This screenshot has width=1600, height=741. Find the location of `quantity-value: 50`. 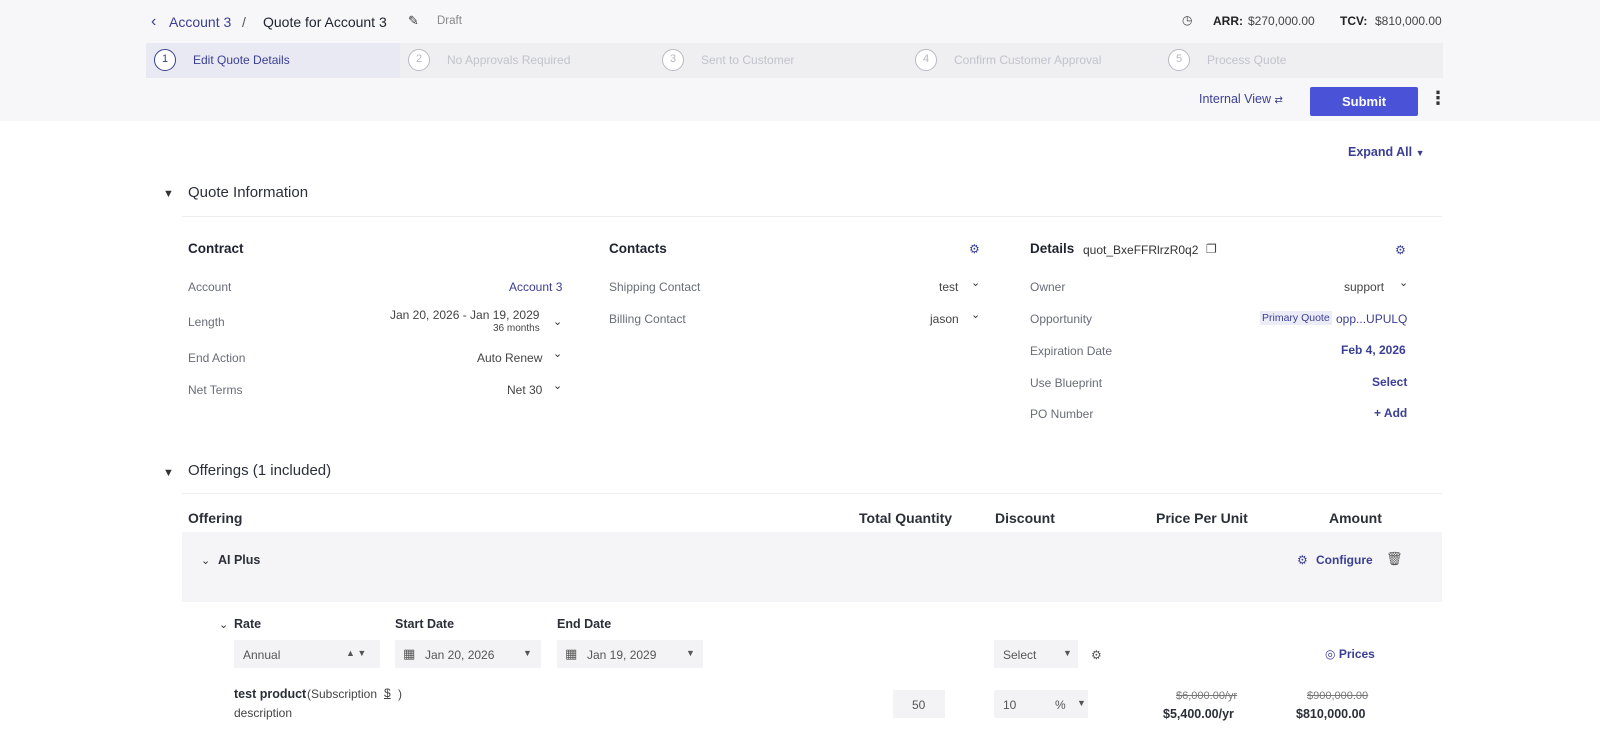

quantity-value: 50 is located at coordinates (919, 705).